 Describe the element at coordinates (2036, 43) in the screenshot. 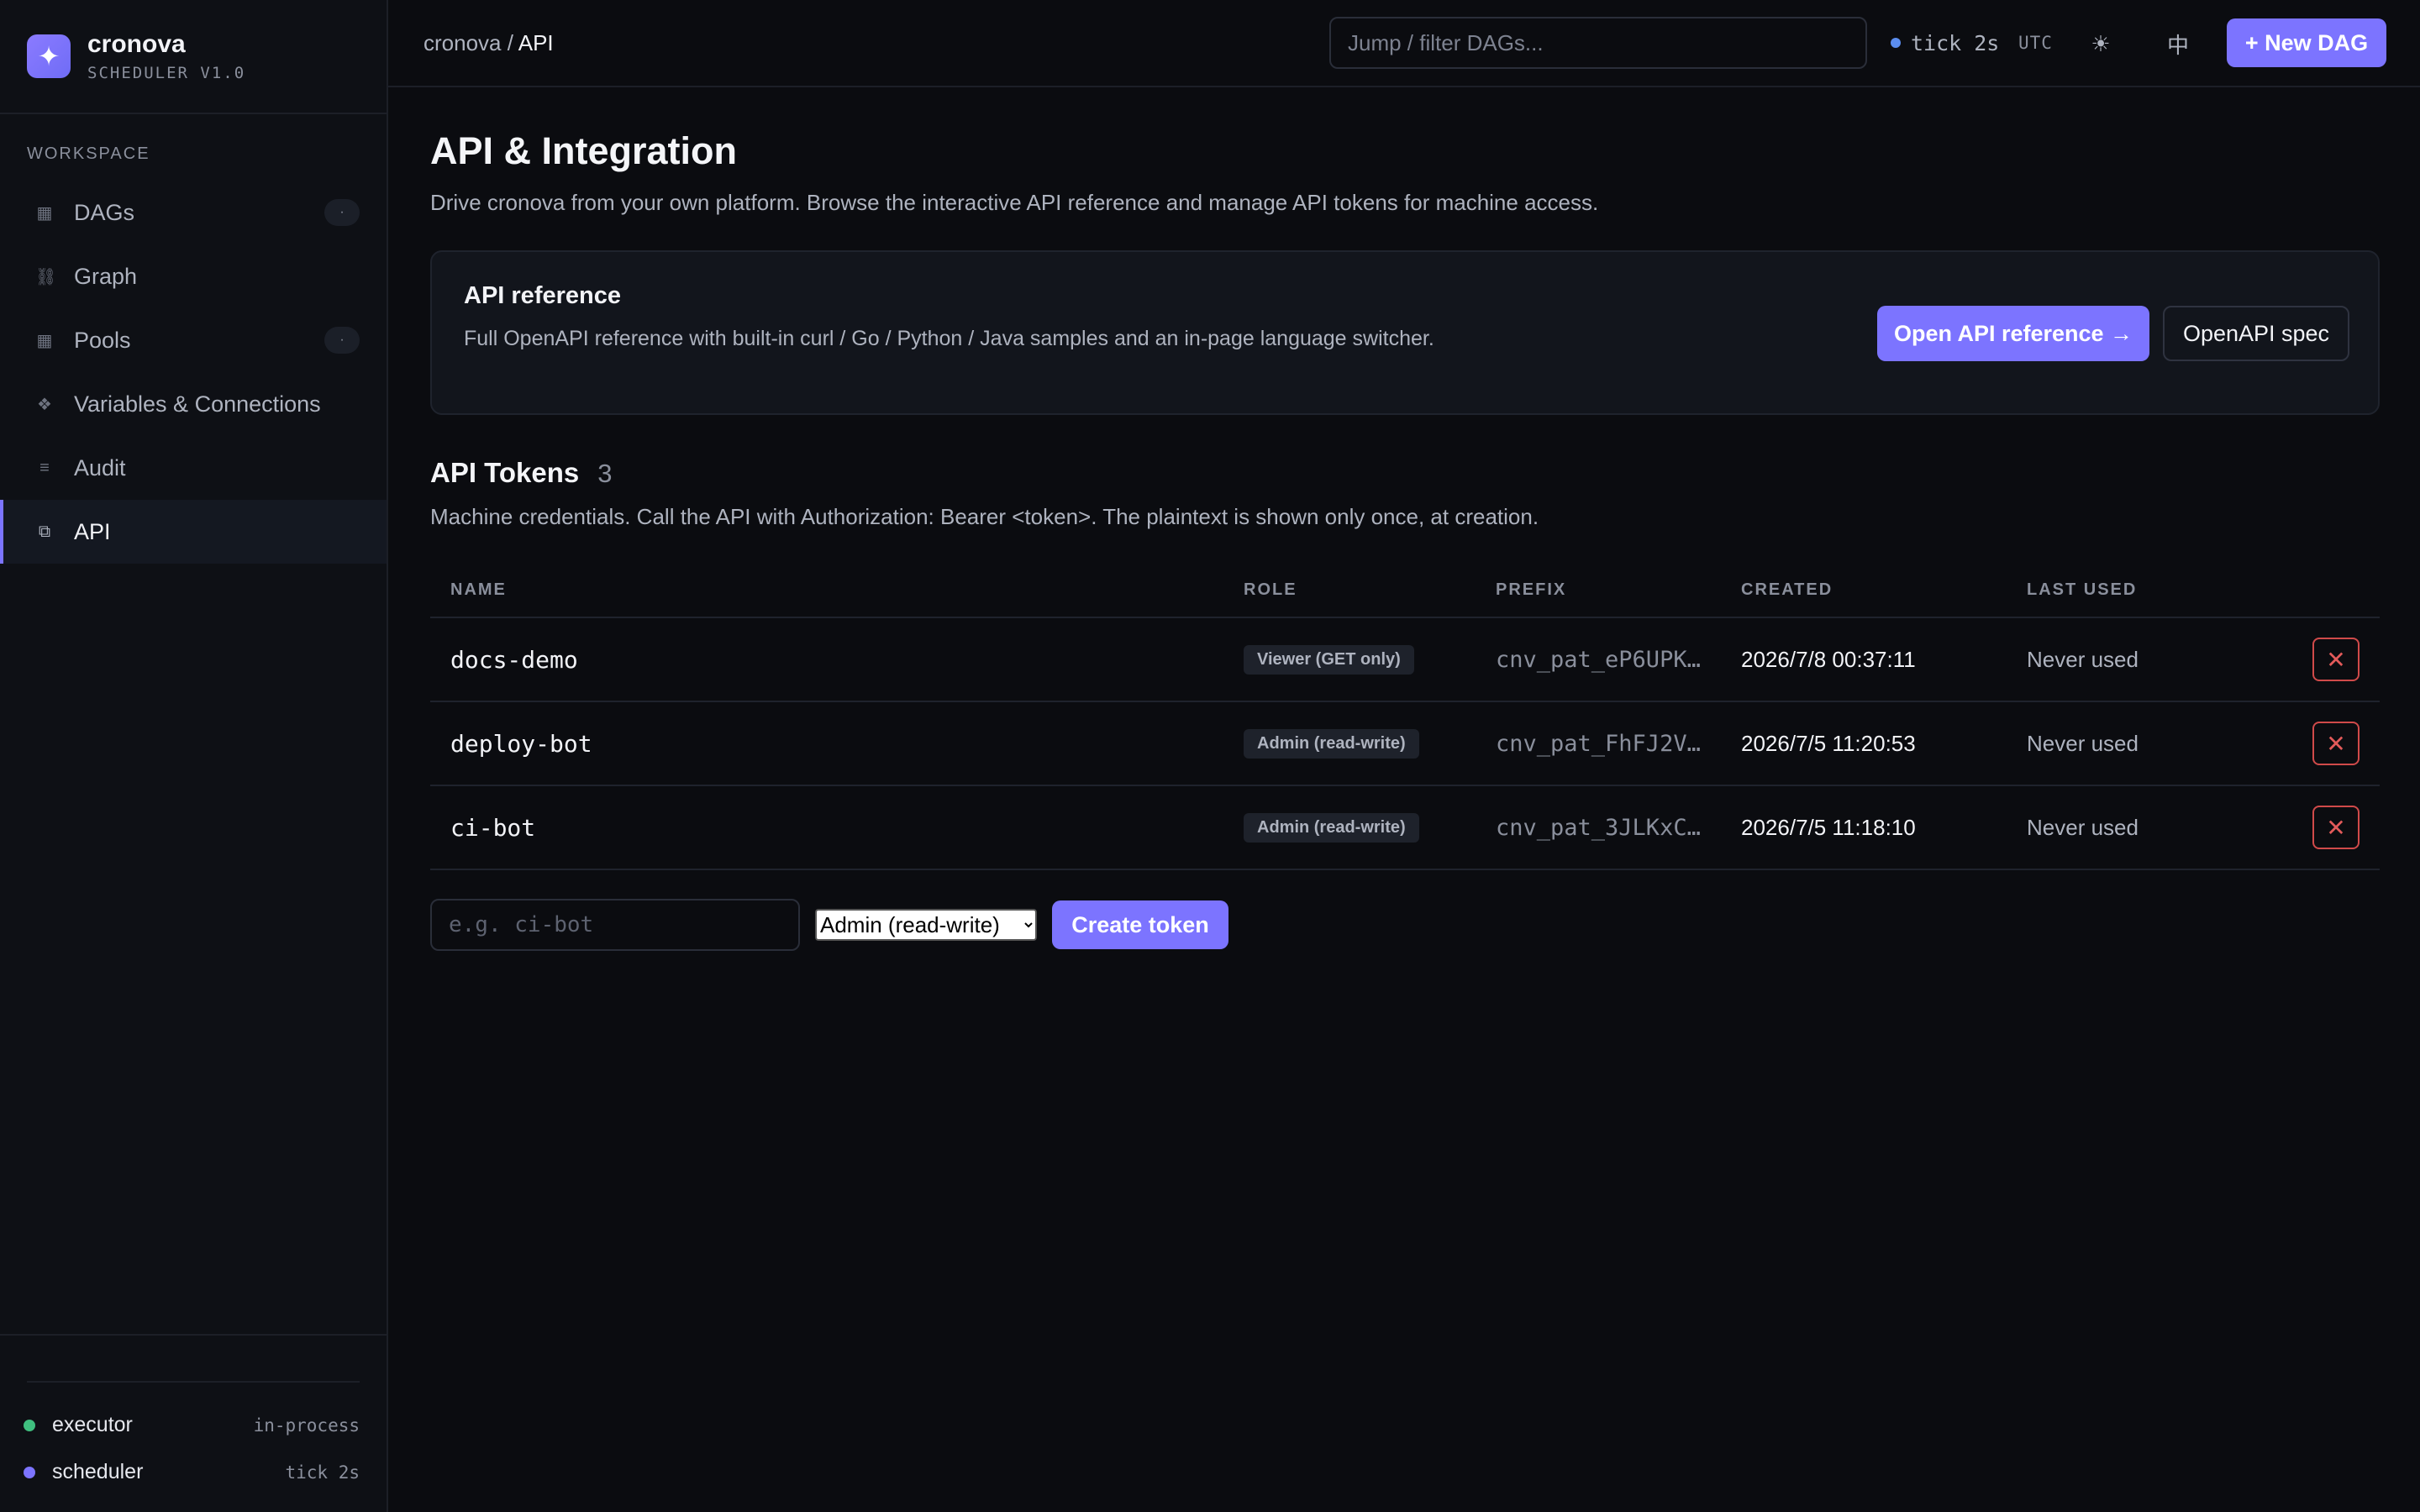

I see `timezone-toggle: UTC` at that location.